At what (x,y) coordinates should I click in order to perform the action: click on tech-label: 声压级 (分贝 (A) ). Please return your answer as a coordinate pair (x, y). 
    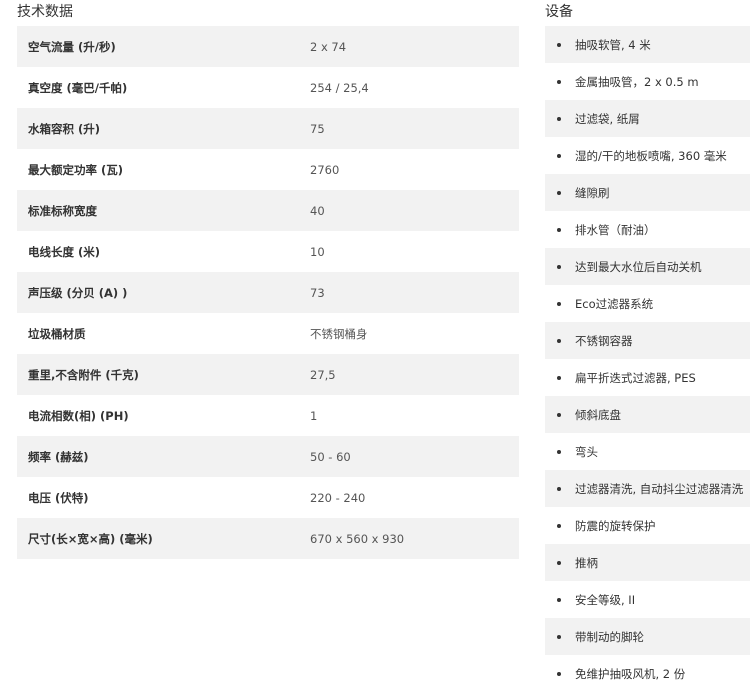
    Looking at the image, I should click on (78, 292).